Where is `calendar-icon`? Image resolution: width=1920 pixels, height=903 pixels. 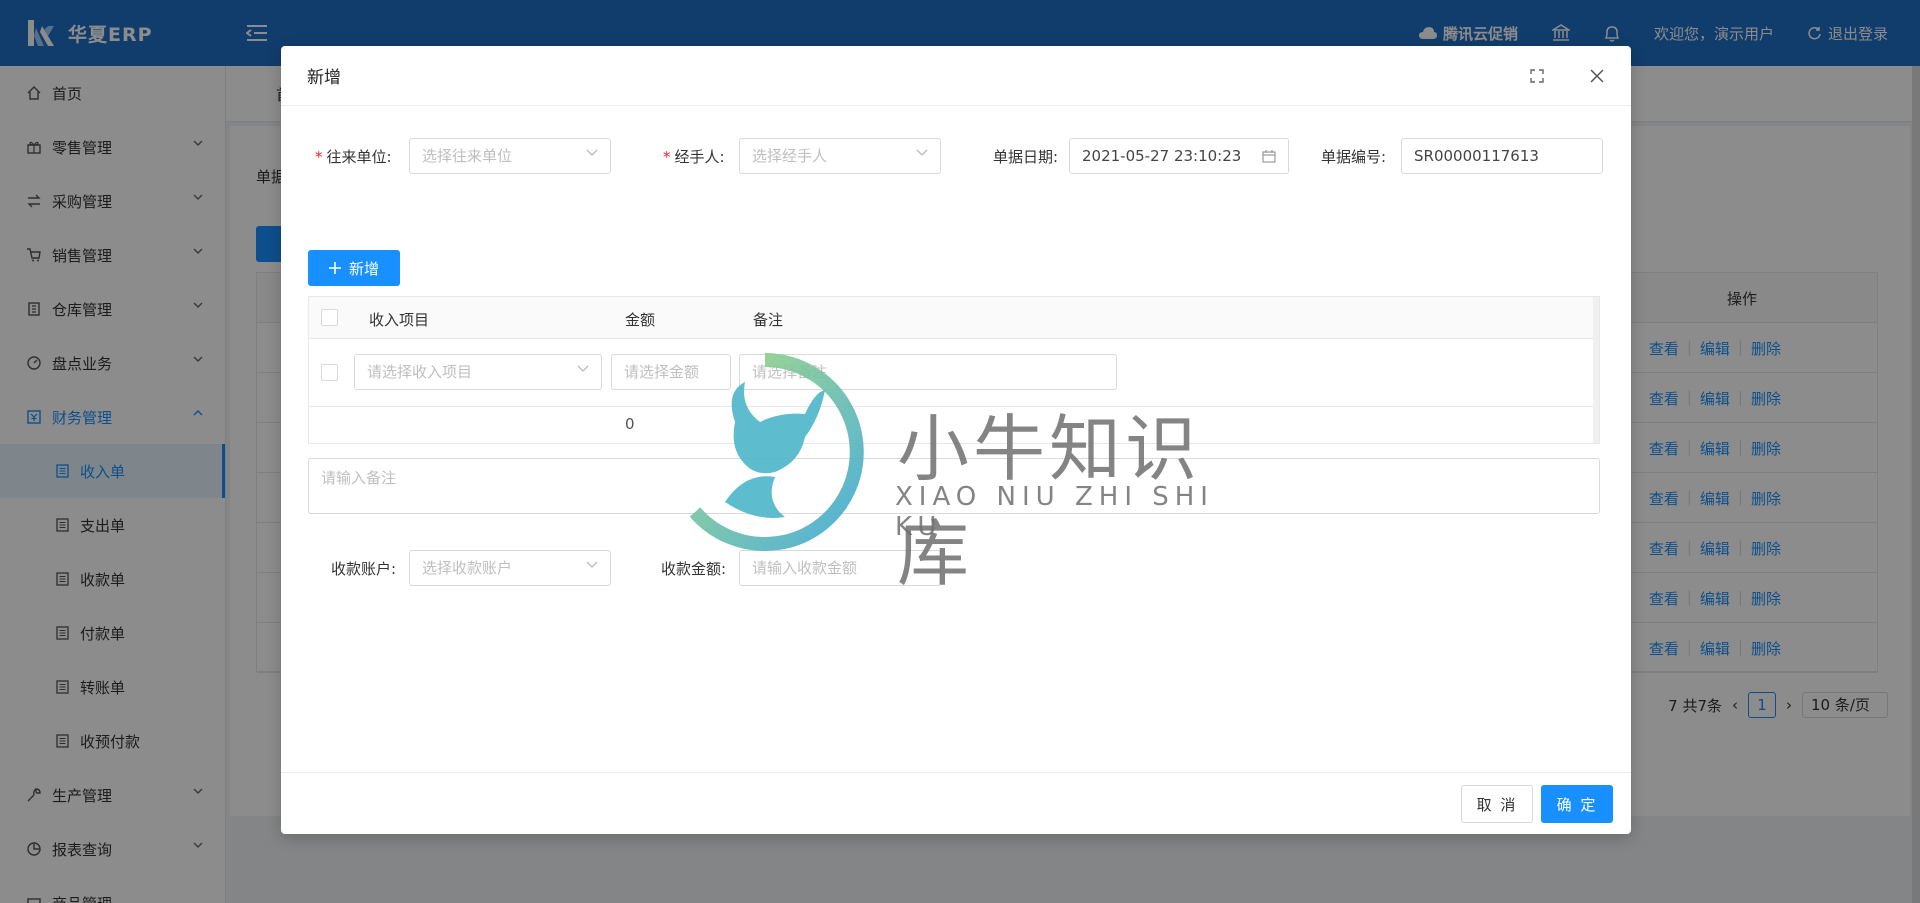
calendar-icon is located at coordinates (1269, 156).